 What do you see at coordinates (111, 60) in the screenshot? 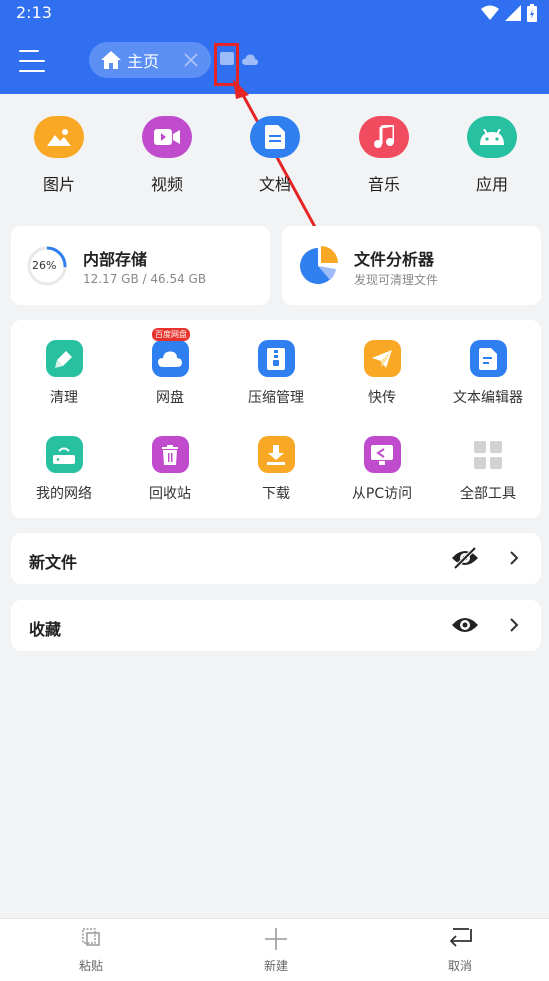
I see `home-icon` at bounding box center [111, 60].